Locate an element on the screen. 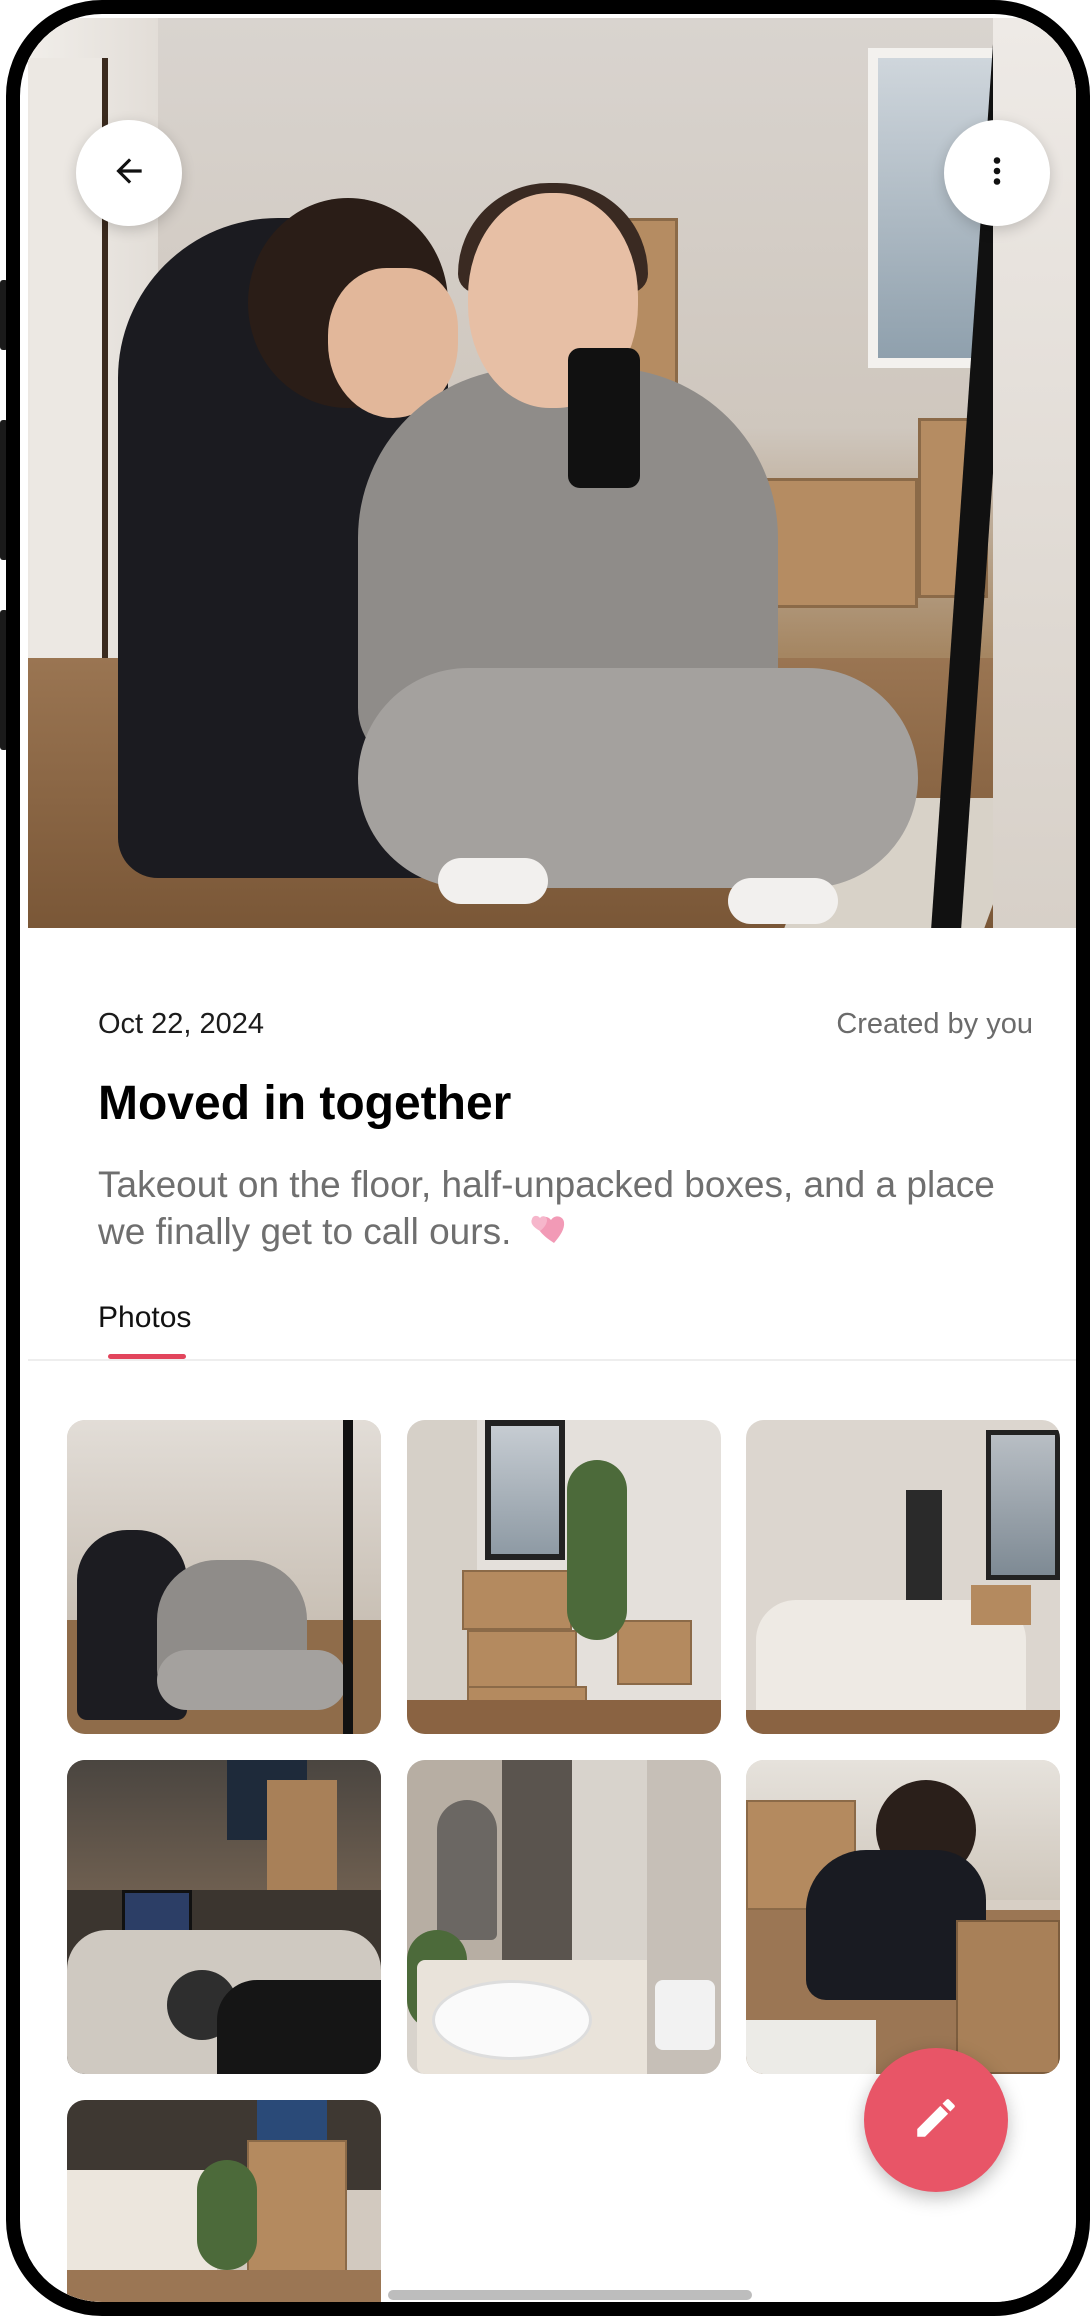 The height and width of the screenshot is (2316, 1092). meta-row: Oct 22, 2024 Created by you is located at coordinates (565, 1024).